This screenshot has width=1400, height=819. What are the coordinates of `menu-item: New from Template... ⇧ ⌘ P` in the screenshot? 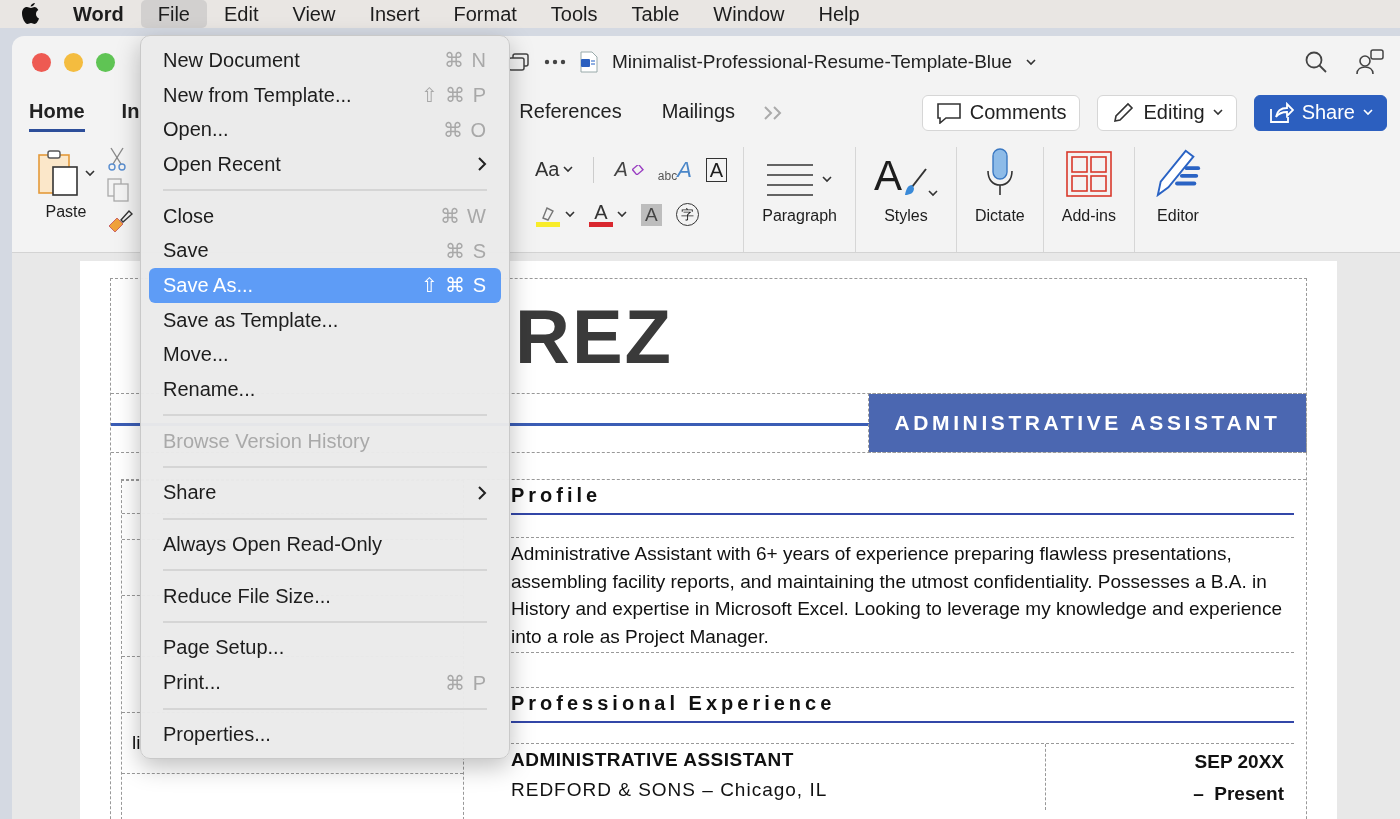 It's located at (325, 95).